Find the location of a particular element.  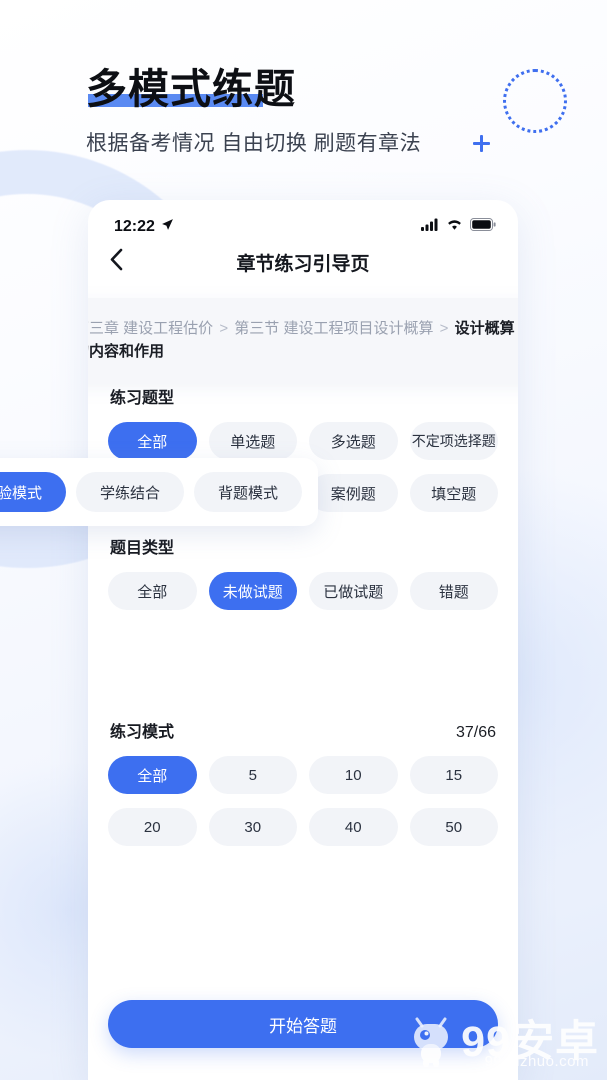

cellular-signal-icon is located at coordinates (430, 227).